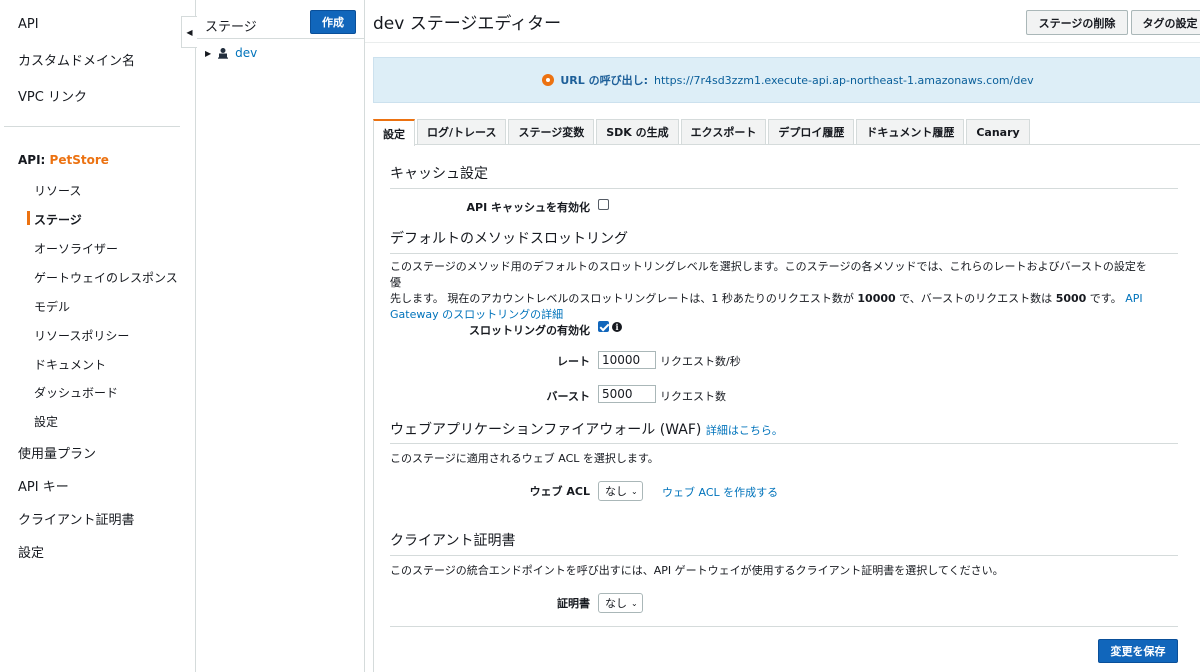  I want to click on cache-enable-label: API キャッシュを有効化, so click(528, 207).